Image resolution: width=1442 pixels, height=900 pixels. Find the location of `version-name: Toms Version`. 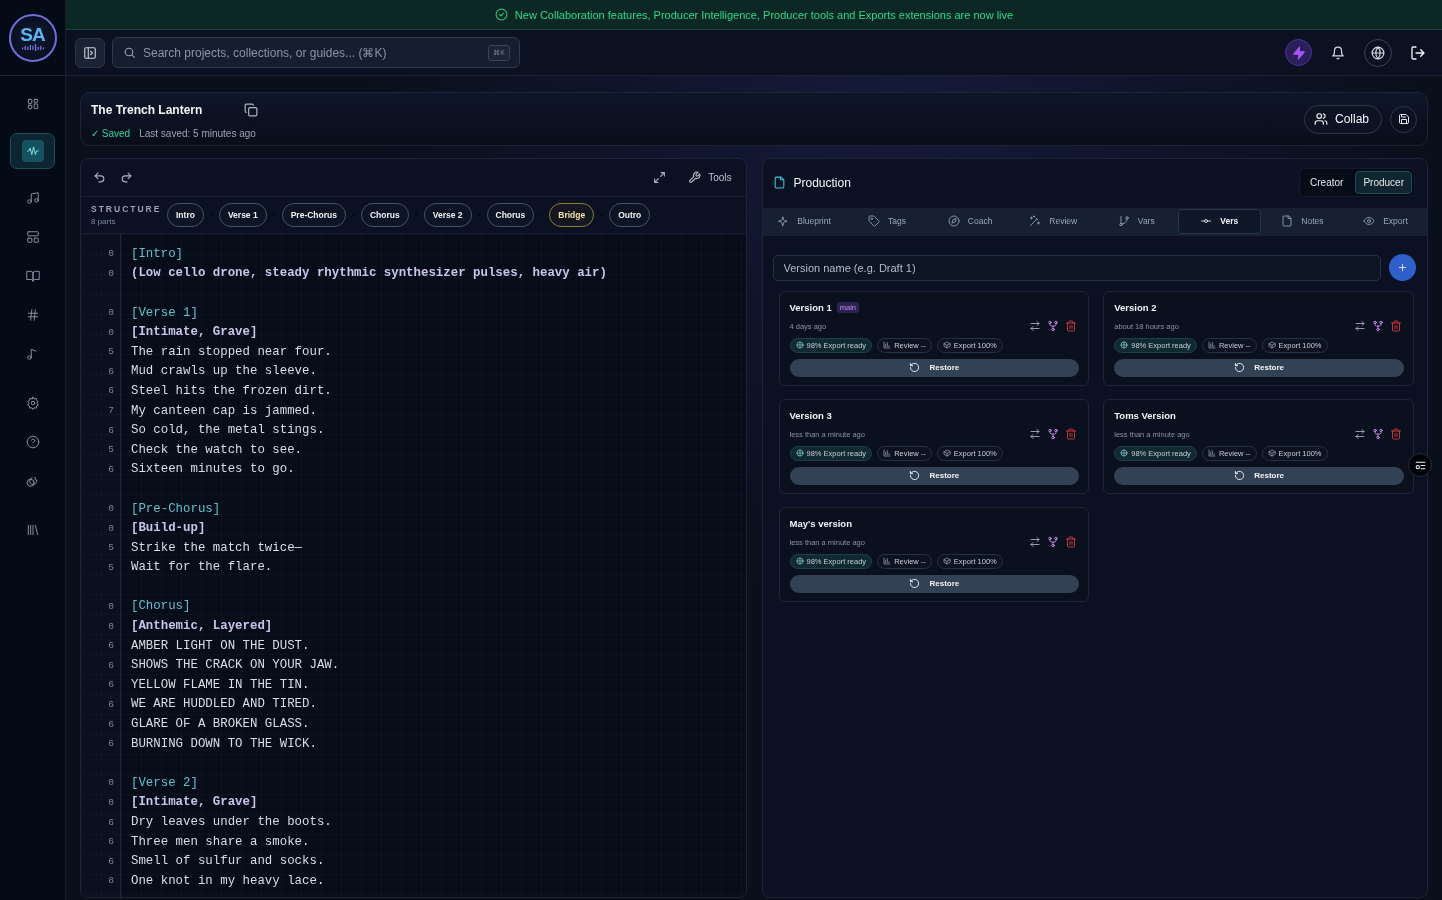

version-name: Toms Version is located at coordinates (1145, 416).